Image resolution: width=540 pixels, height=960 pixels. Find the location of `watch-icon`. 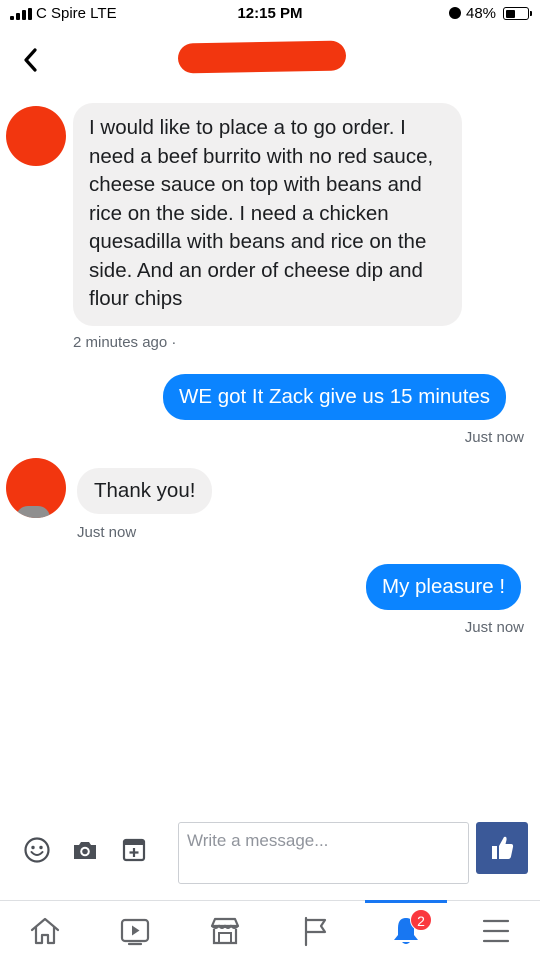

watch-icon is located at coordinates (135, 932).